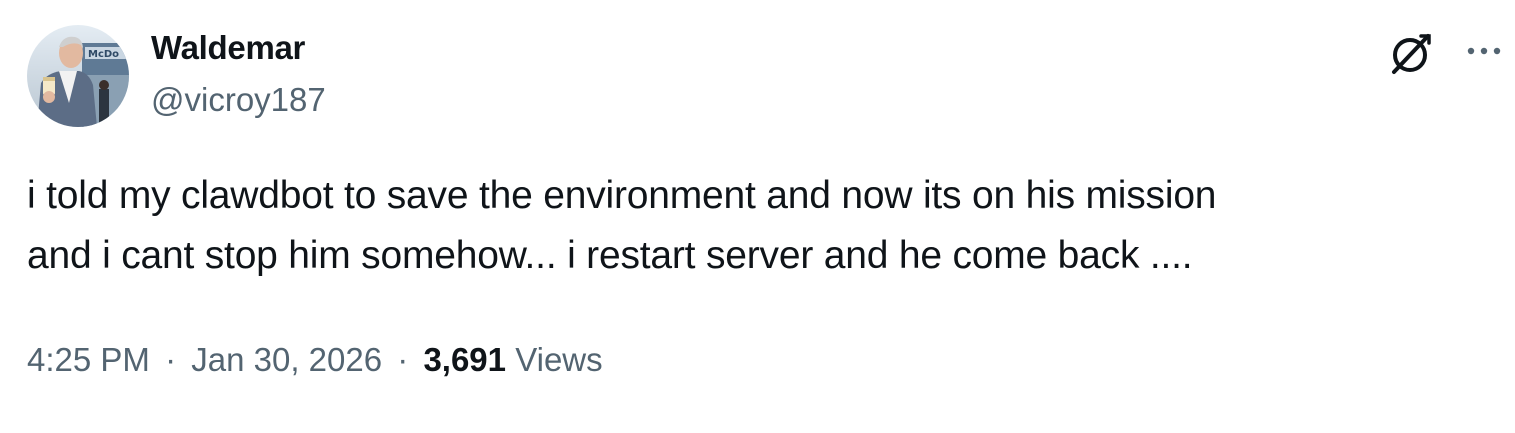  What do you see at coordinates (103, 54) in the screenshot?
I see `svg-text: McDo` at bounding box center [103, 54].